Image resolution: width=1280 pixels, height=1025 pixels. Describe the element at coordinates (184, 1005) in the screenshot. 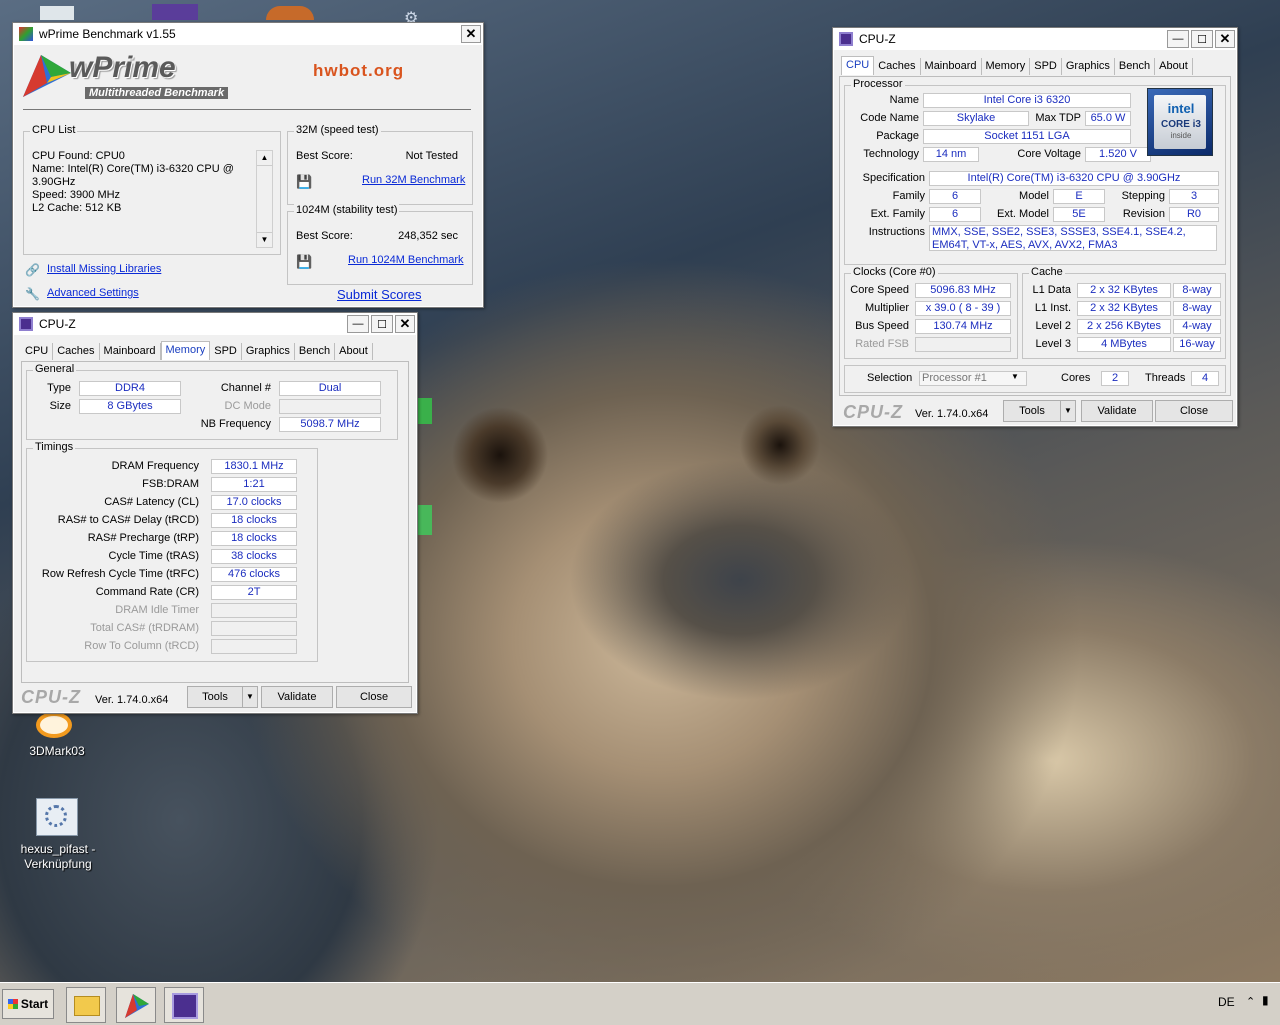

I see `cpuz-taskbar-button` at that location.